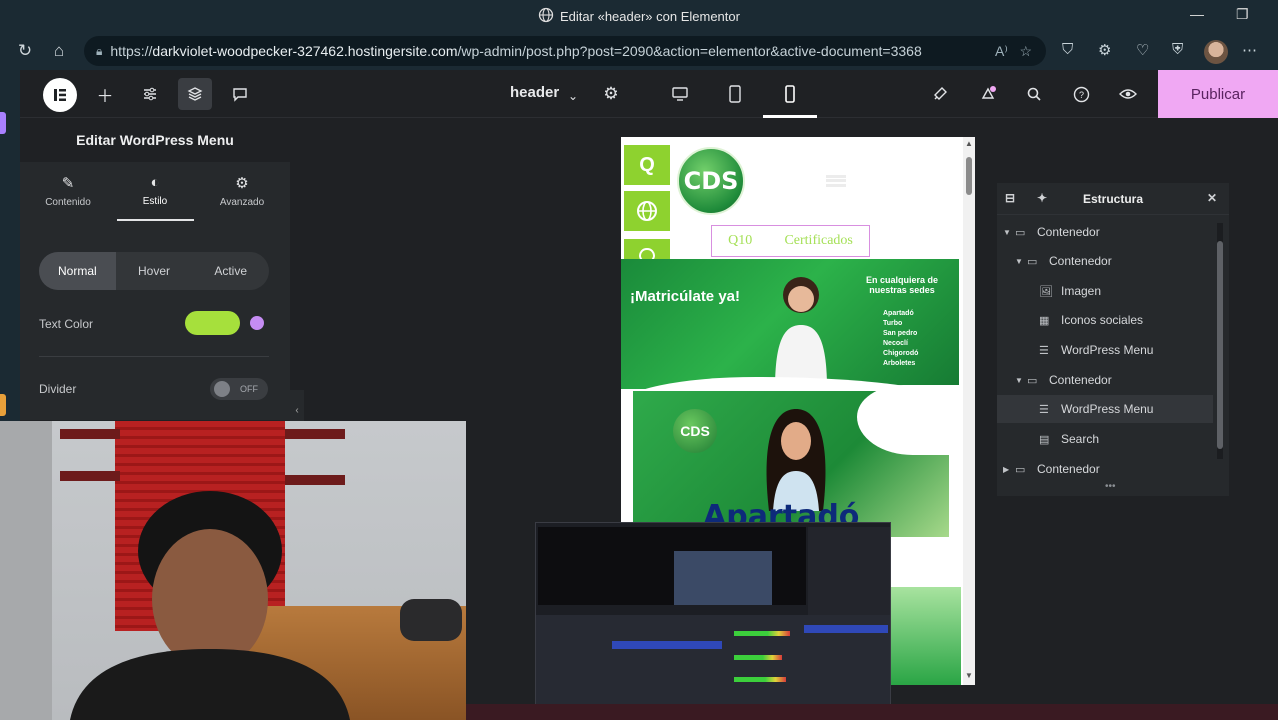  Describe the element at coordinates (650, 16) in the screenshot. I see `window-title: Editar «header» con Elementor` at that location.